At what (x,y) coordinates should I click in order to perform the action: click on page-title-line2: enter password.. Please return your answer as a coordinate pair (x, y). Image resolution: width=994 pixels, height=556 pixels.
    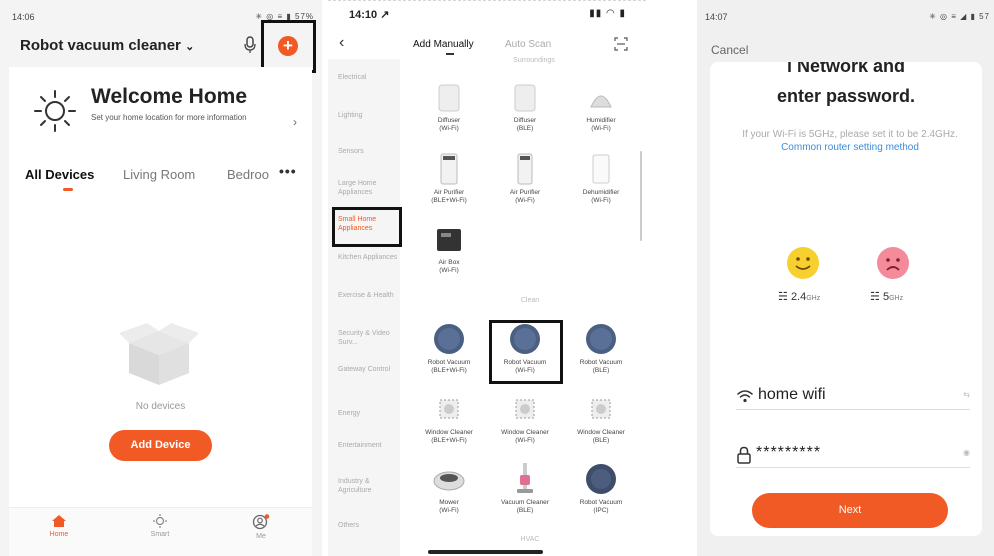
    Looking at the image, I should click on (846, 96).